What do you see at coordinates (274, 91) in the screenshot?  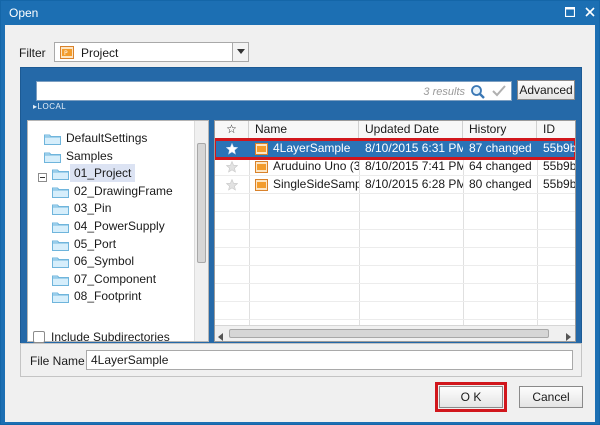 I see `search-input: 3 results` at bounding box center [274, 91].